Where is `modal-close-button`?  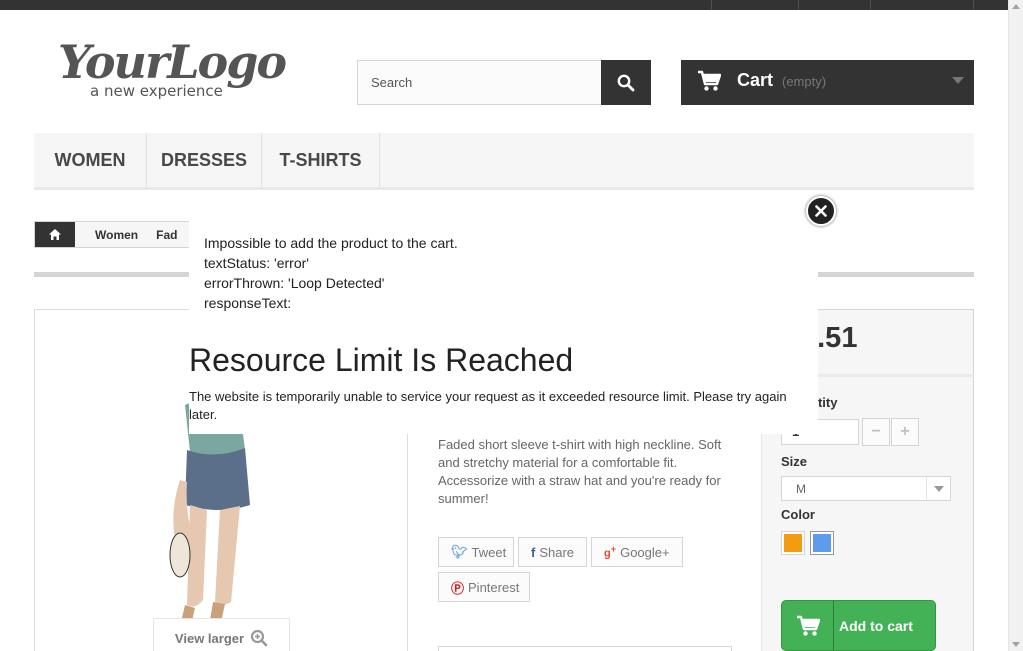 modal-close-button is located at coordinates (821, 211).